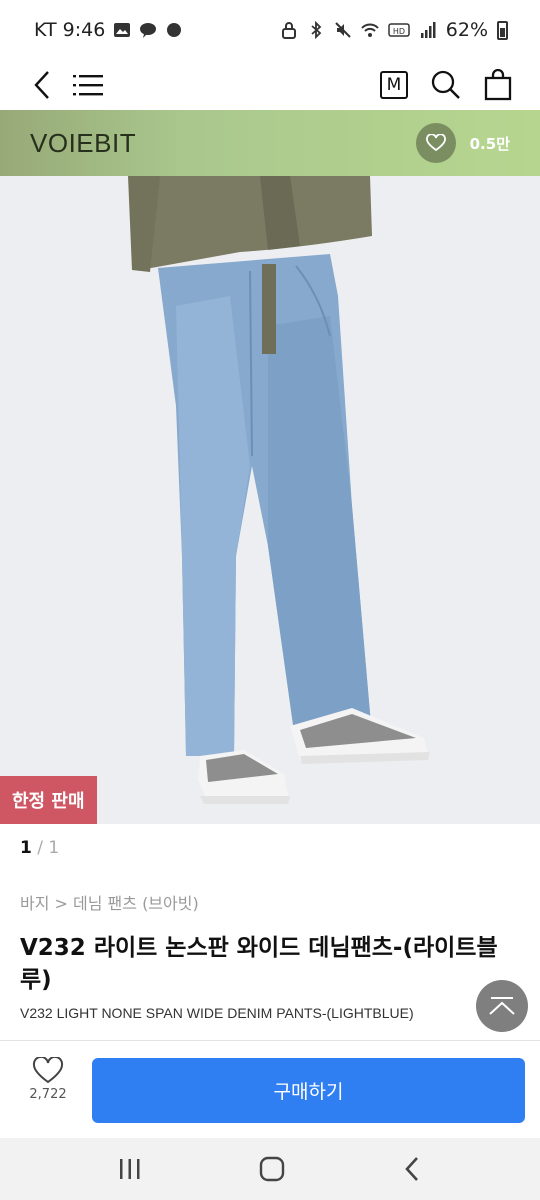  What do you see at coordinates (148, 30) in the screenshot?
I see `talk-icon` at bounding box center [148, 30].